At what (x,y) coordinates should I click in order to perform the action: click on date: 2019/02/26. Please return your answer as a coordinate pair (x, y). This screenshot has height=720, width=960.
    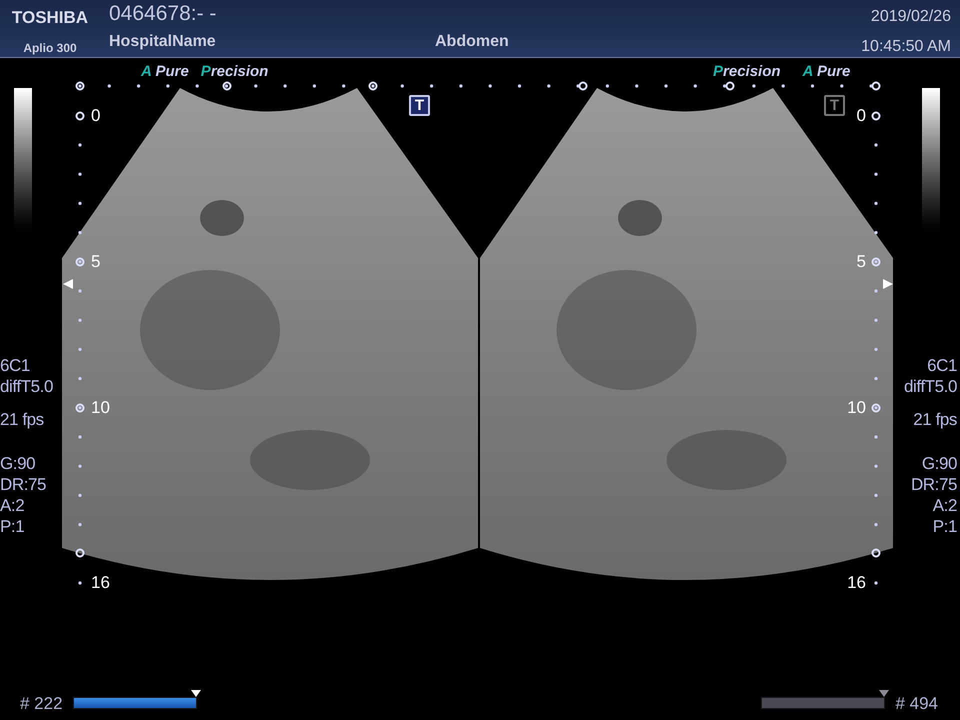
    Looking at the image, I should click on (910, 17).